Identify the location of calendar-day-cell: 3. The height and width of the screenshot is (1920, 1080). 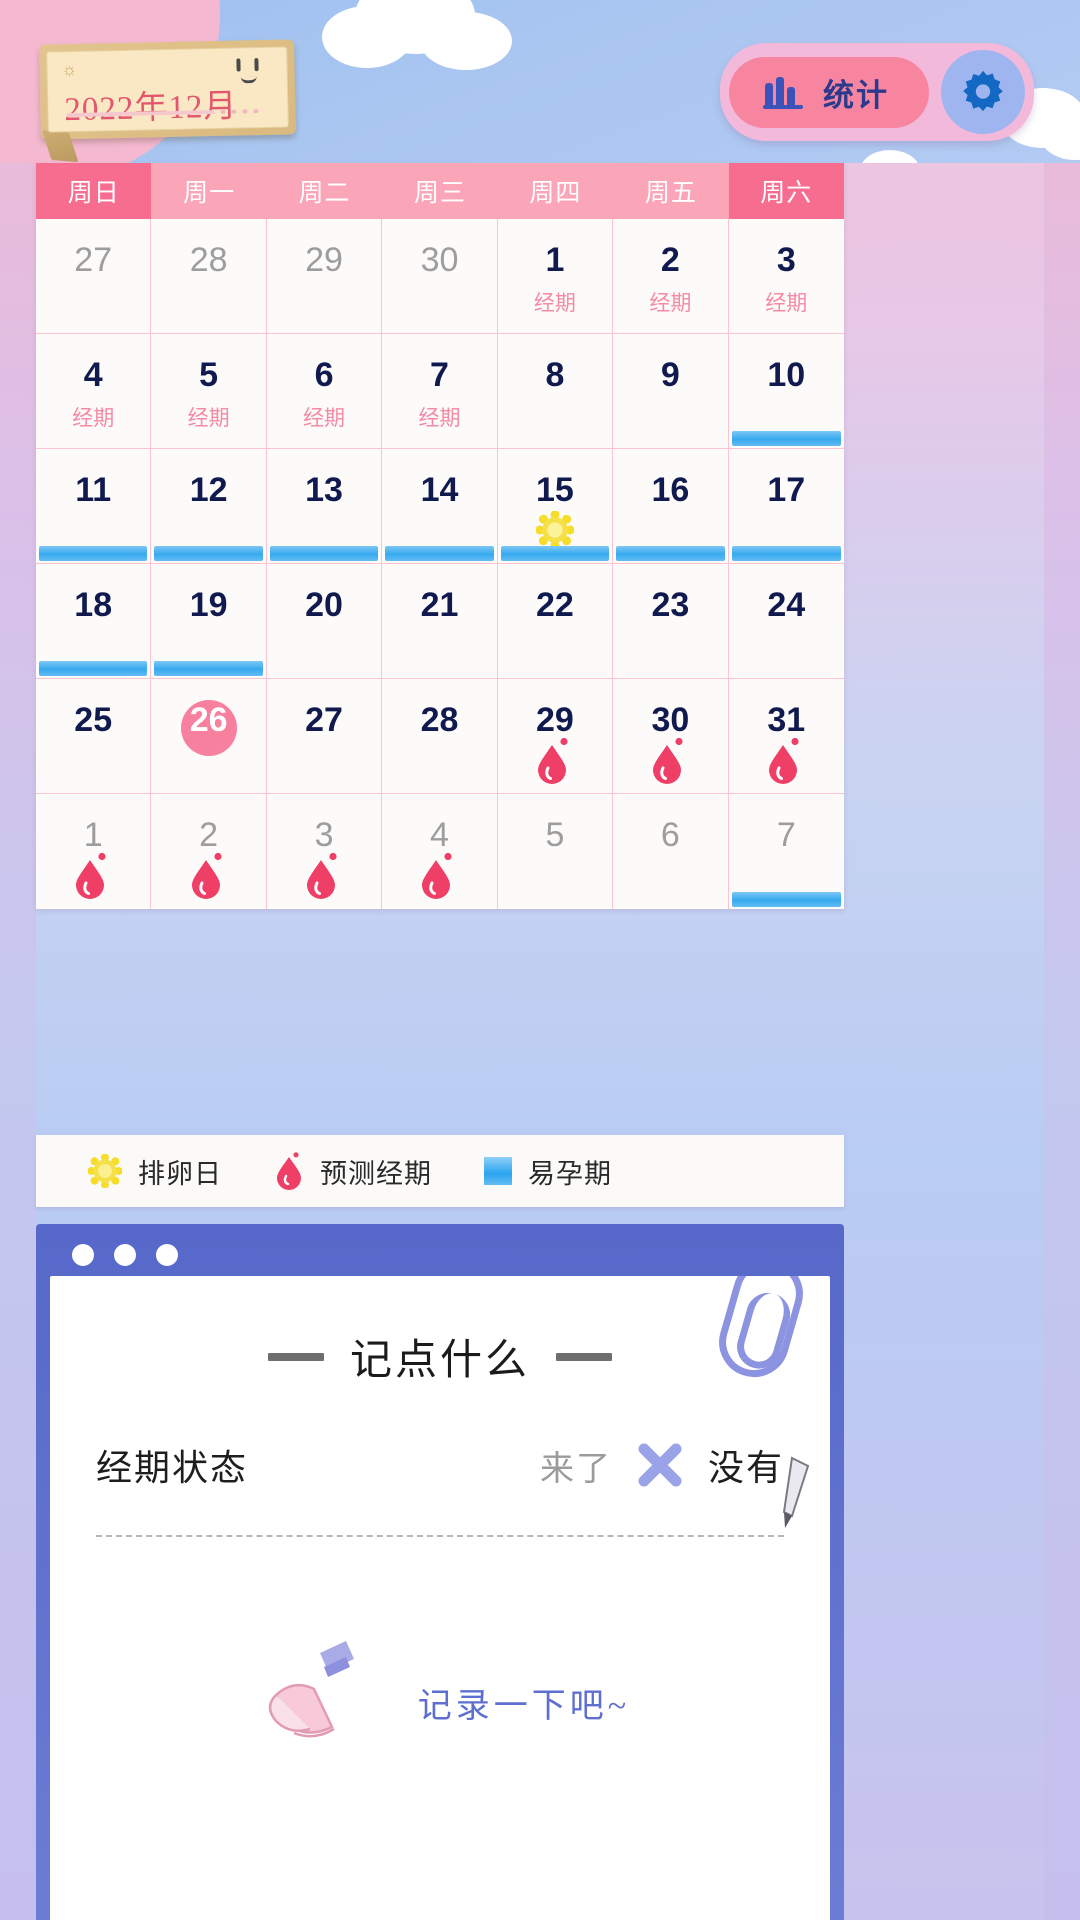
(324, 851).